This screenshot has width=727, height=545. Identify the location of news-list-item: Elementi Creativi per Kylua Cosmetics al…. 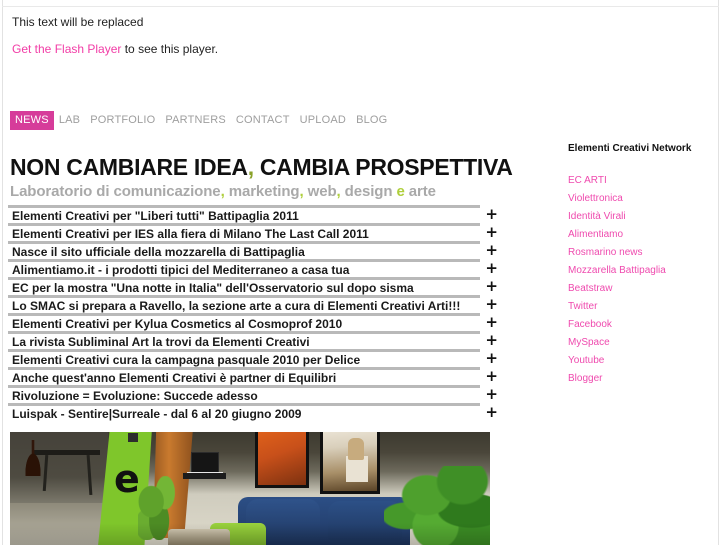
(253, 322).